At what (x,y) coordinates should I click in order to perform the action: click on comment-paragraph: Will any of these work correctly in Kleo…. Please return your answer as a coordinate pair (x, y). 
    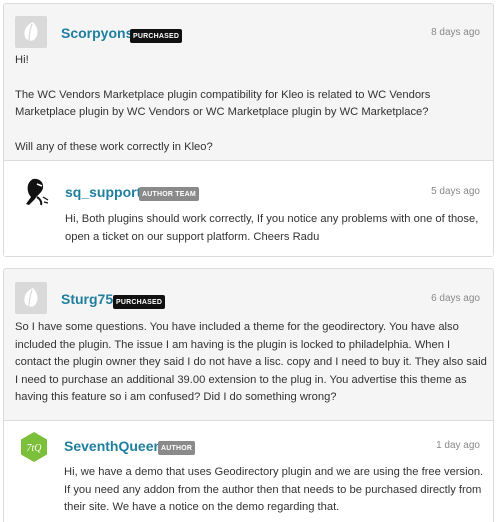
    Looking at the image, I should click on (114, 146).